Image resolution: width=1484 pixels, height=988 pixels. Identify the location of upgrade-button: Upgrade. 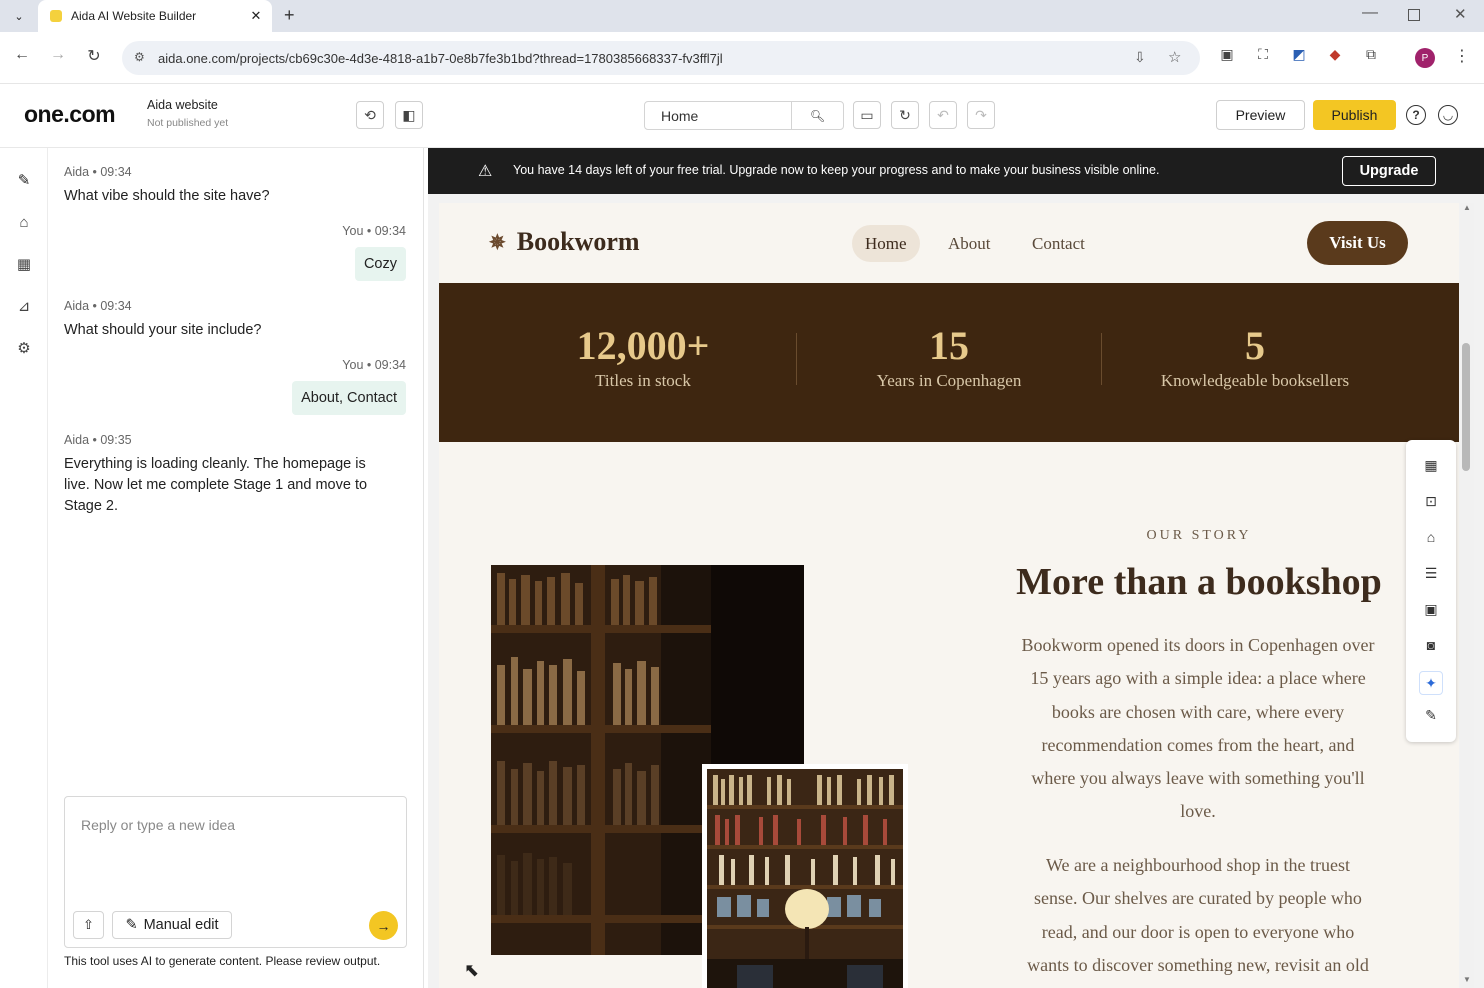
(1389, 171).